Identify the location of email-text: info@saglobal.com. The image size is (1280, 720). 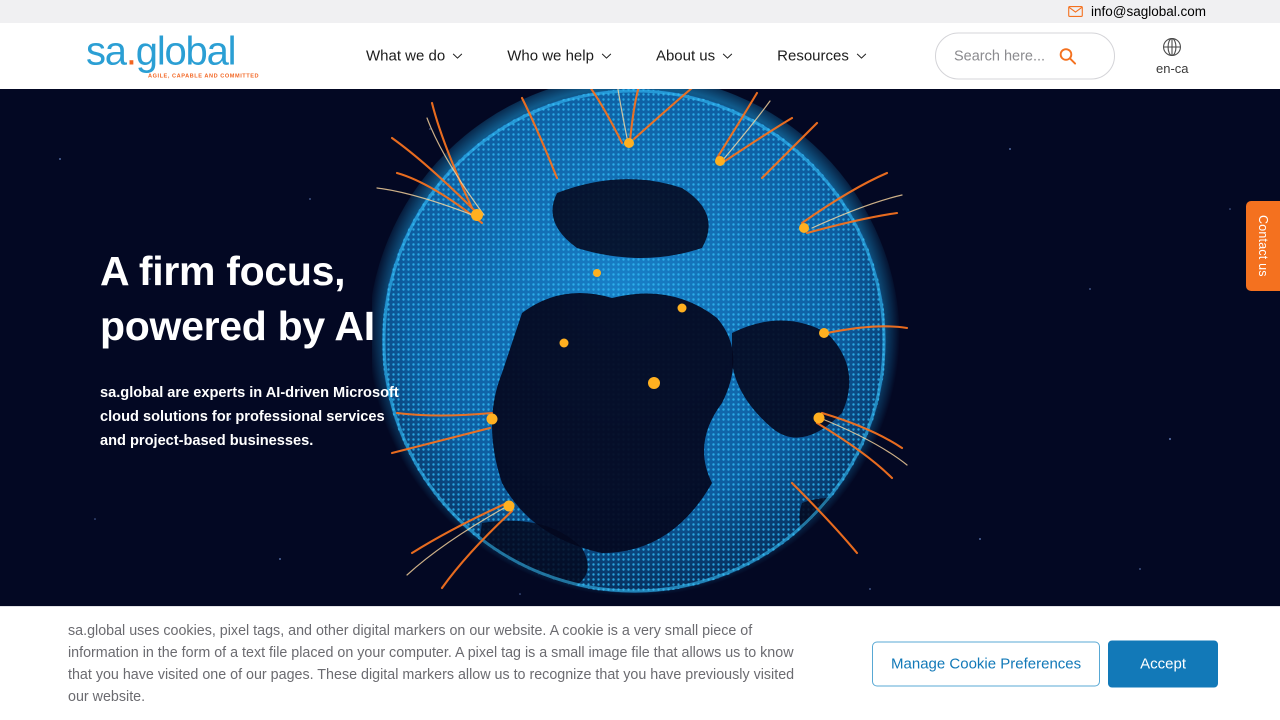
(1148, 11).